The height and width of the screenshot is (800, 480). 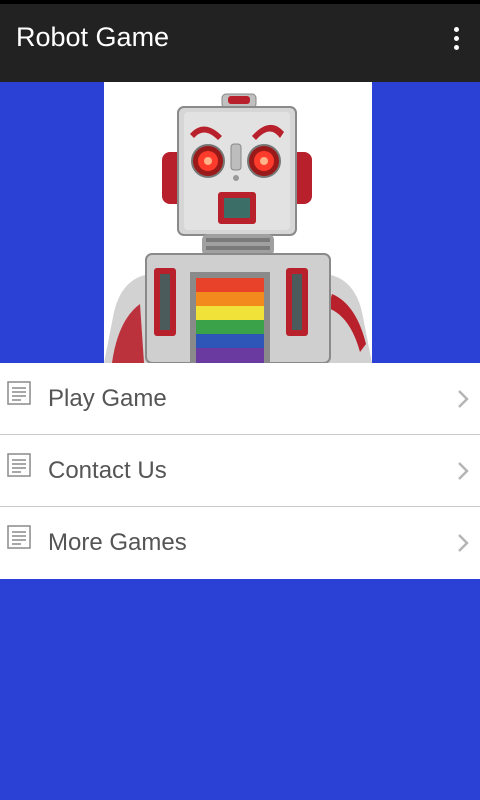 What do you see at coordinates (117, 542) in the screenshot?
I see `menu-item-label: More Games` at bounding box center [117, 542].